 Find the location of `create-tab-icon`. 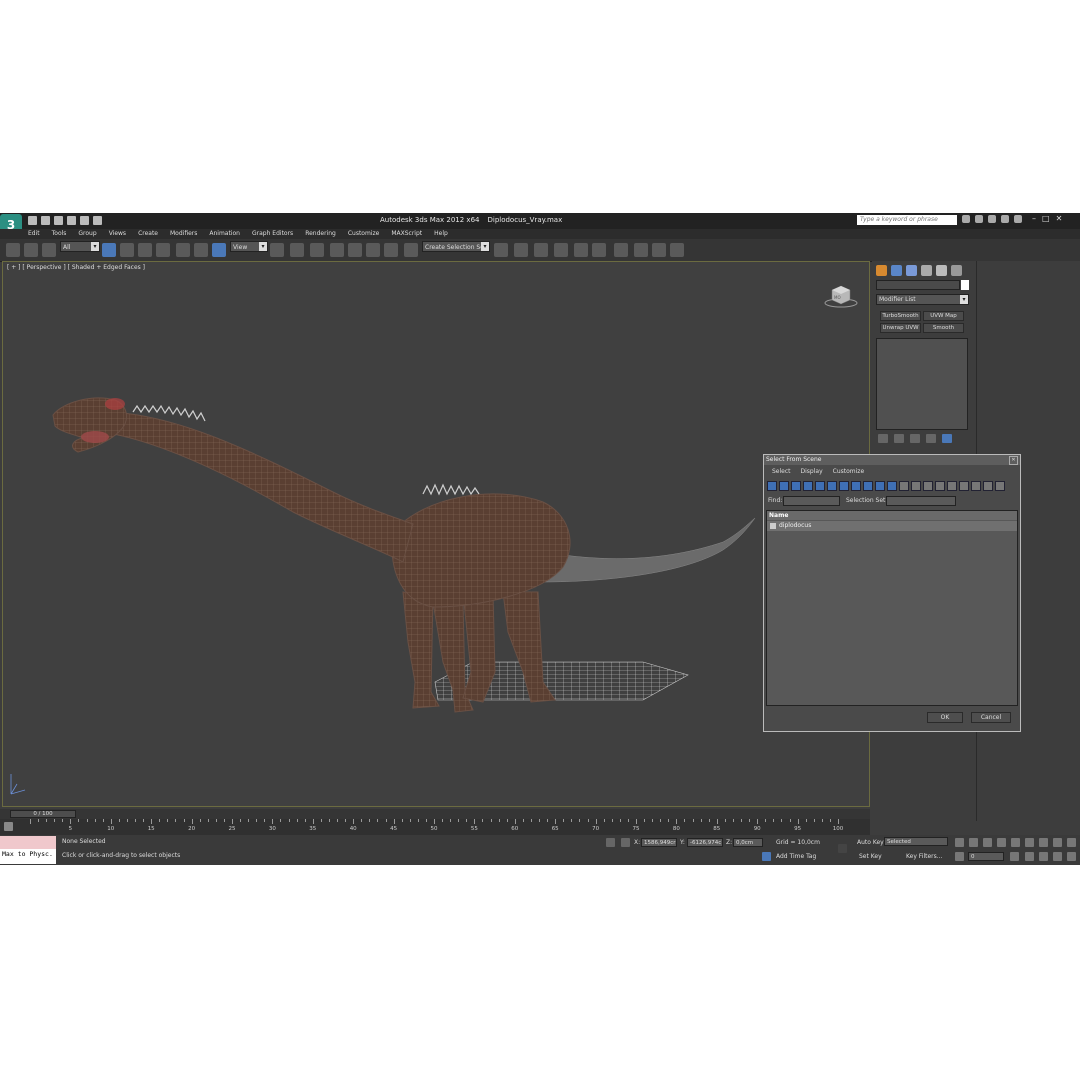

create-tab-icon is located at coordinates (881, 270).